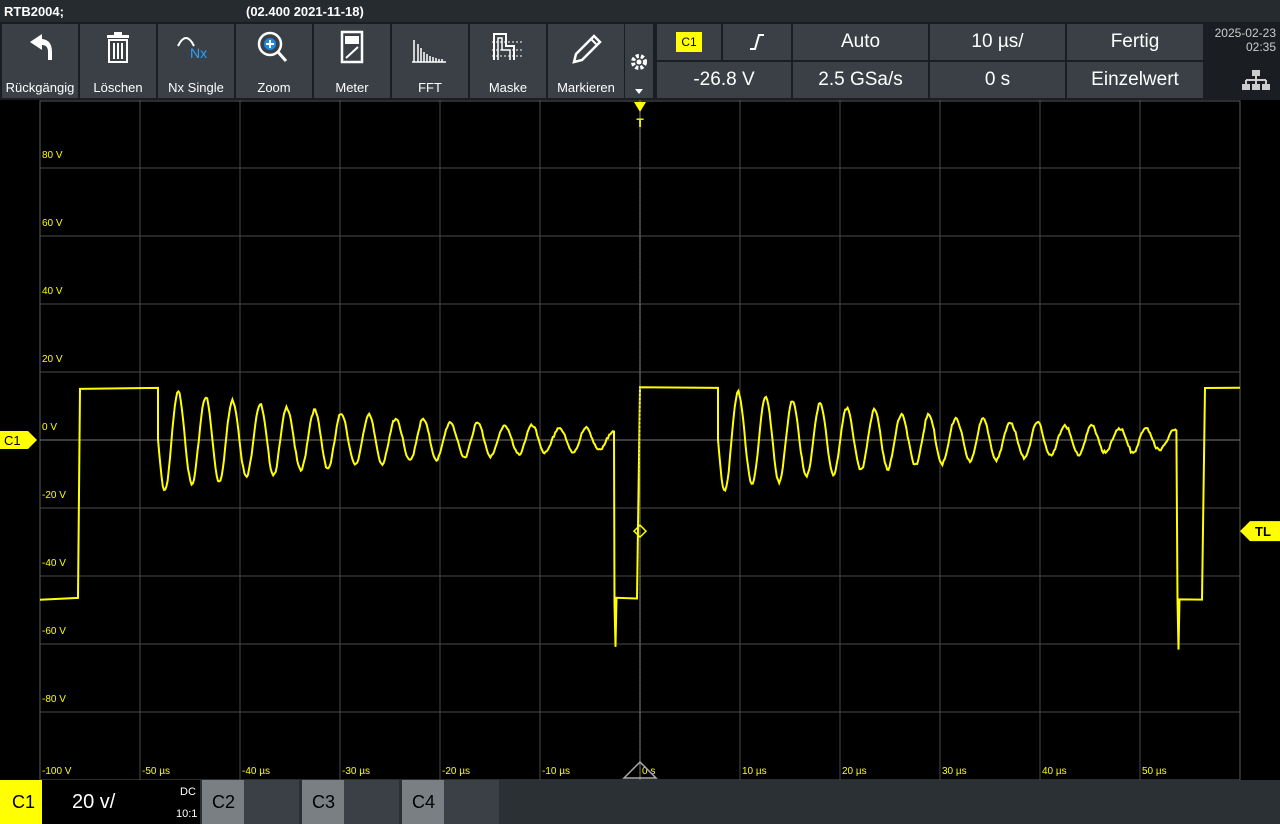 The width and height of the screenshot is (1280, 824). I want to click on channel-1-probe: 10:1, so click(187, 814).